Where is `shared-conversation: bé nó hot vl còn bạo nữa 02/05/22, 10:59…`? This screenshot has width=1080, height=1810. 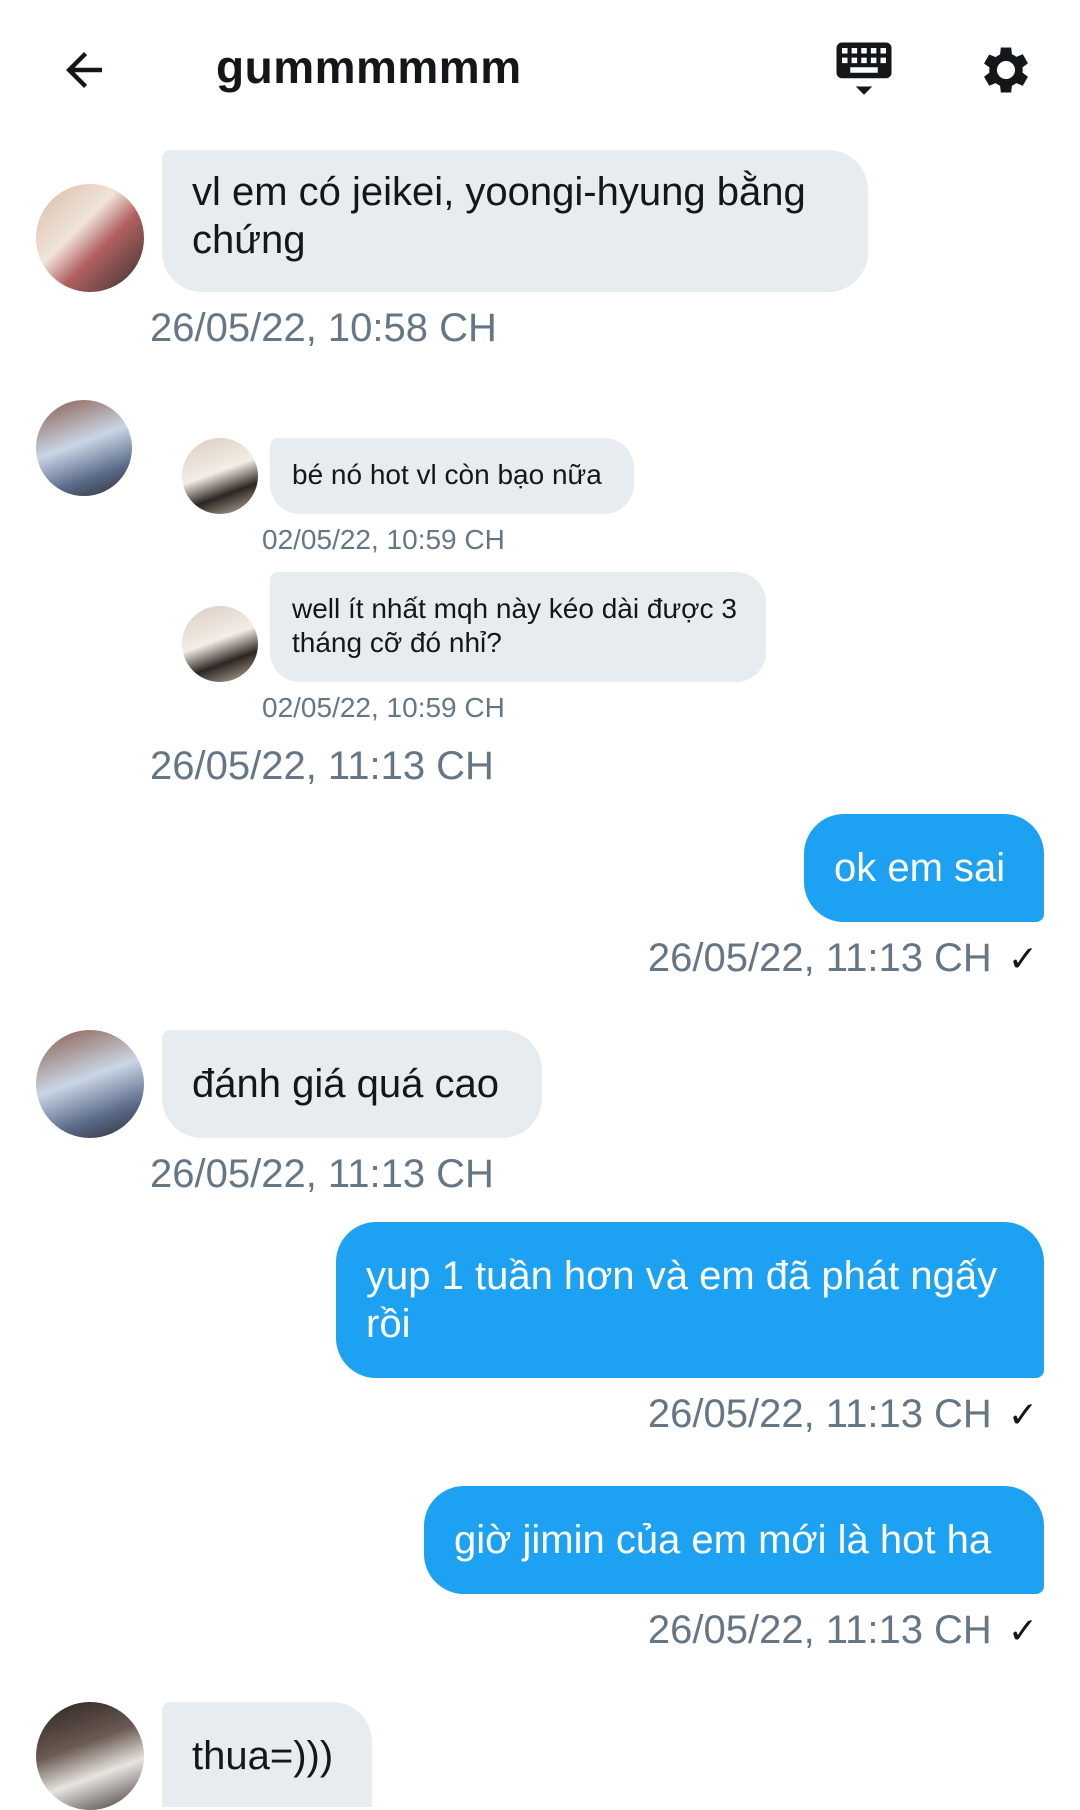 shared-conversation: bé nó hot vl còn bạo nữa 02/05/22, 10:59… is located at coordinates (480, 575).